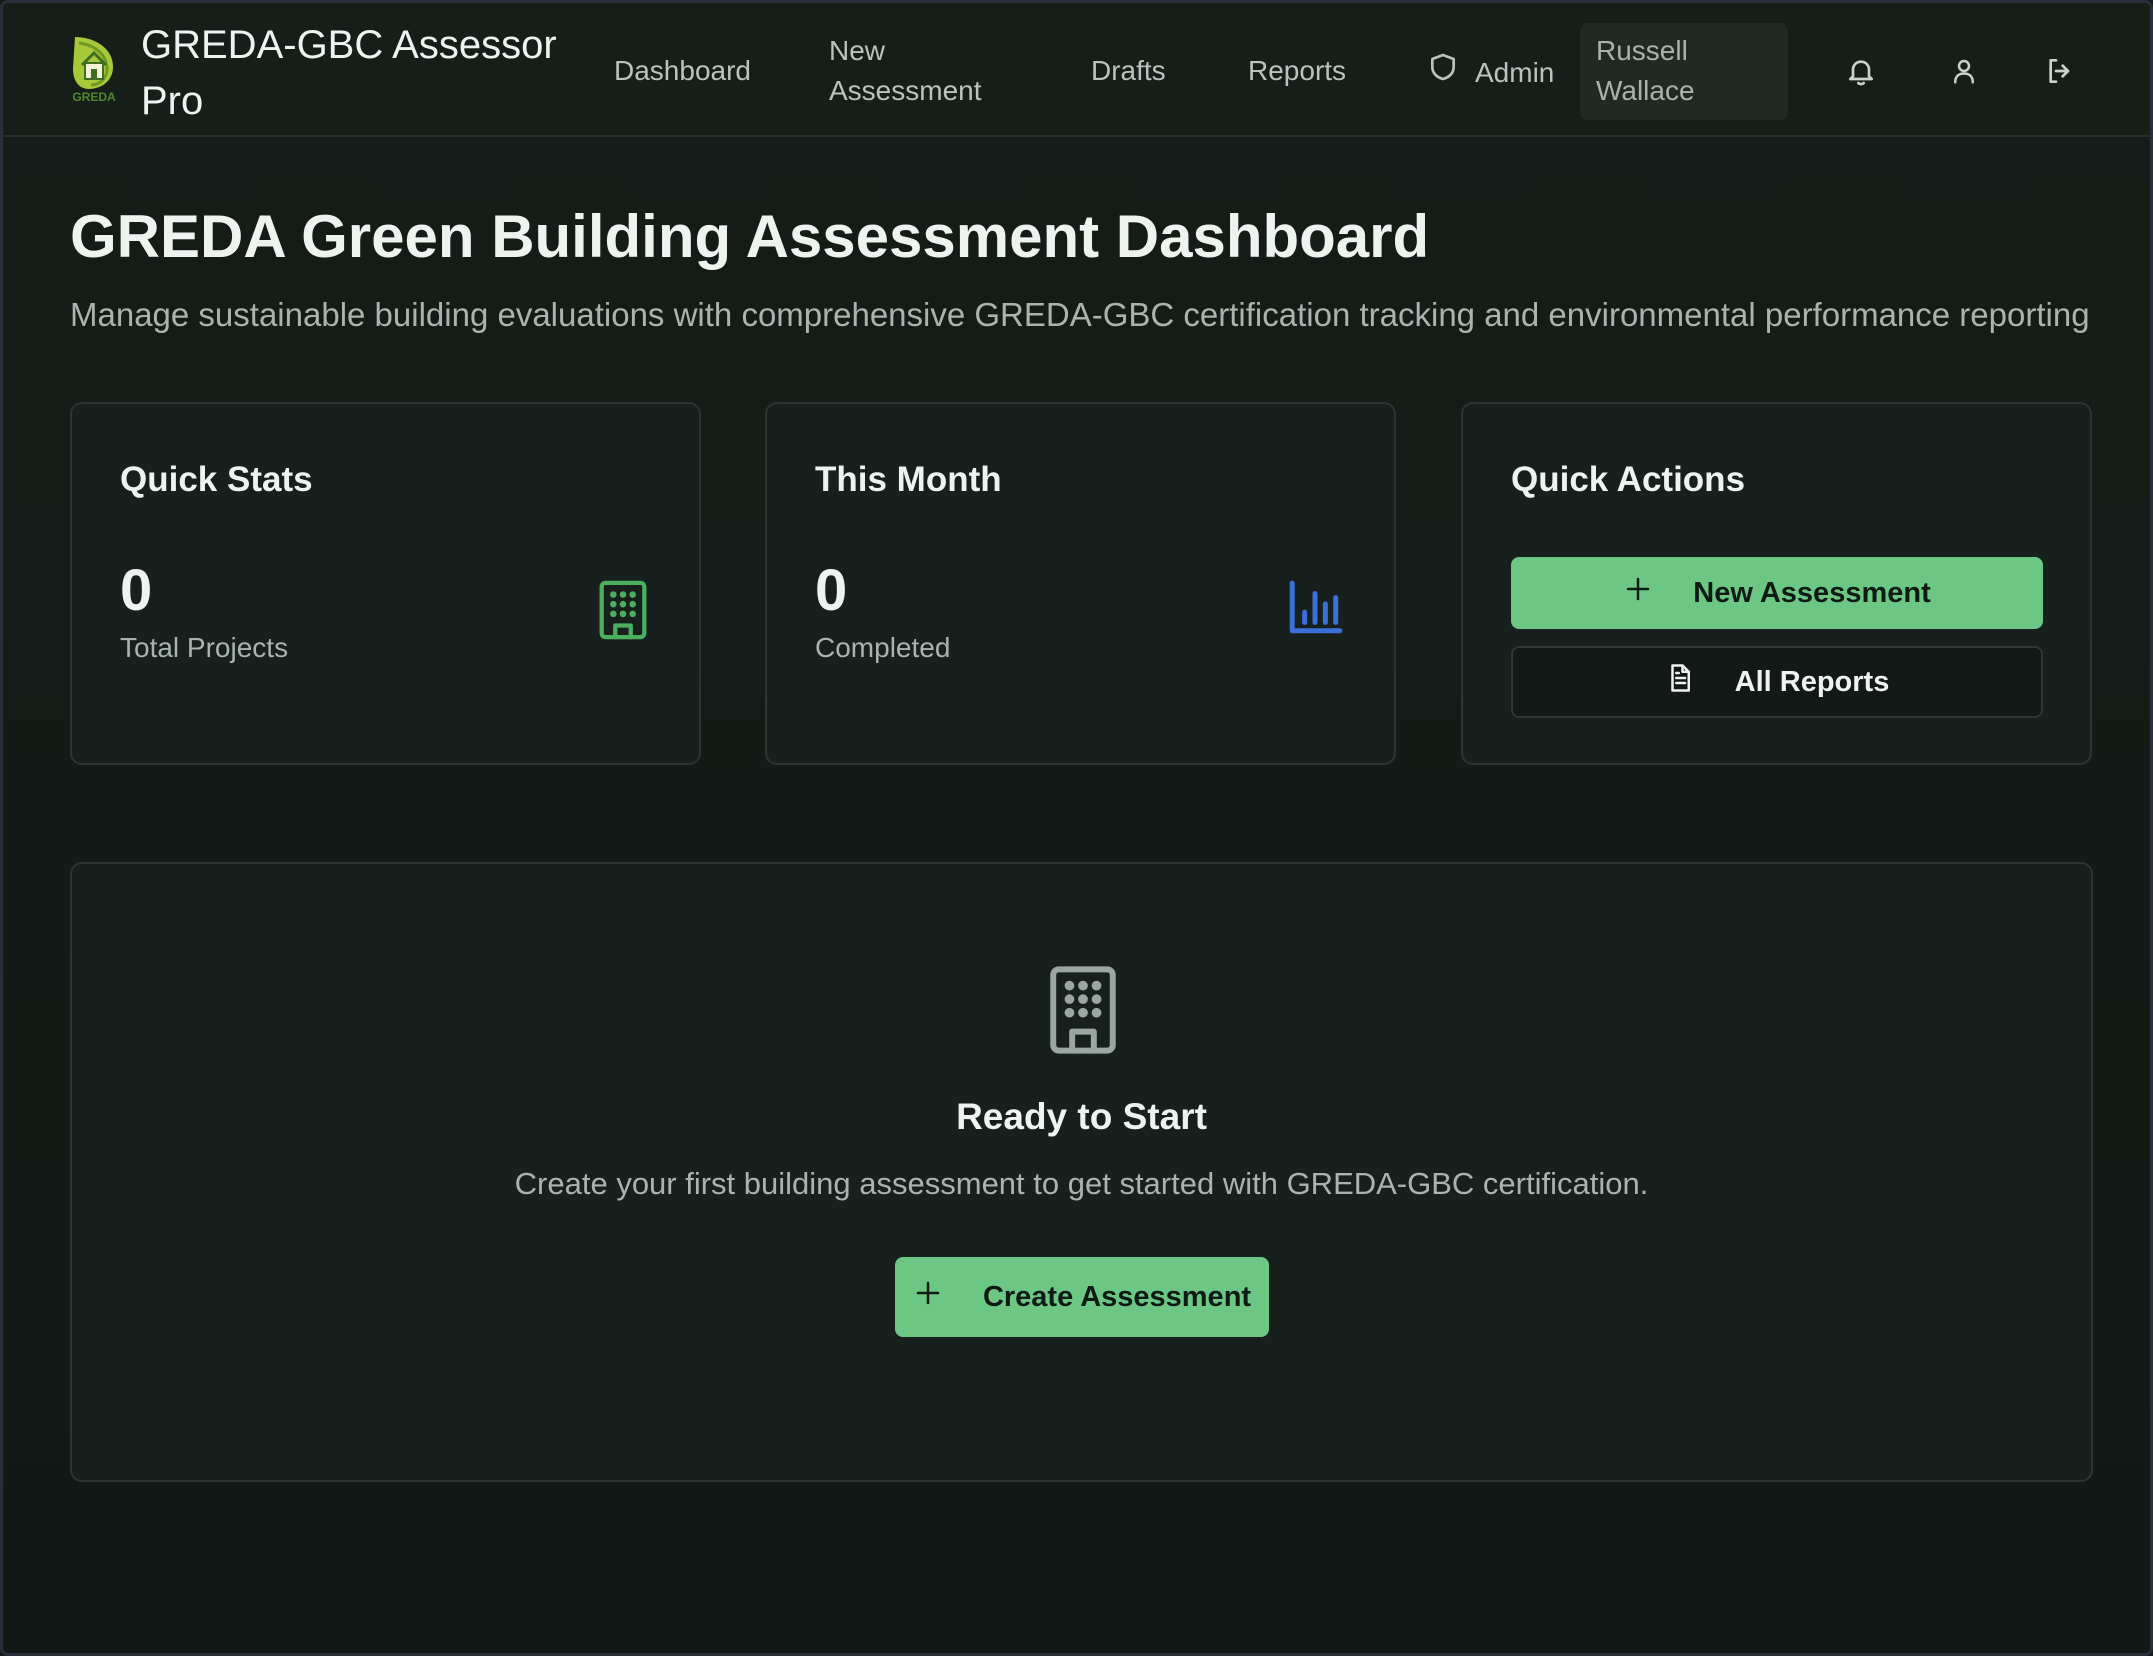 The image size is (2153, 1656). Describe the element at coordinates (2060, 71) in the screenshot. I see `logout-icon` at that location.